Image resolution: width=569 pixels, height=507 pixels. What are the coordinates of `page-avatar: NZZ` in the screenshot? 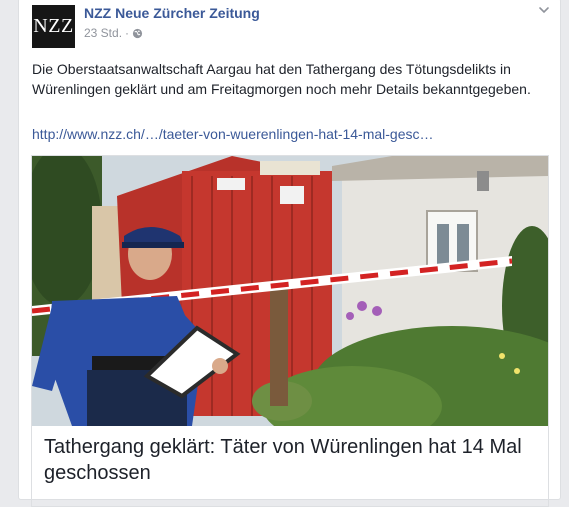 It's located at (53, 26).